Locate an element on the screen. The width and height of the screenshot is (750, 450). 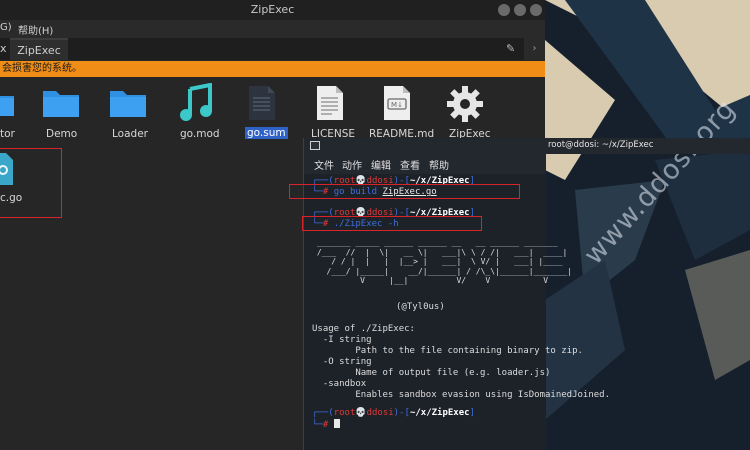
edit-icon: ✎ is located at coordinates (510, 48).